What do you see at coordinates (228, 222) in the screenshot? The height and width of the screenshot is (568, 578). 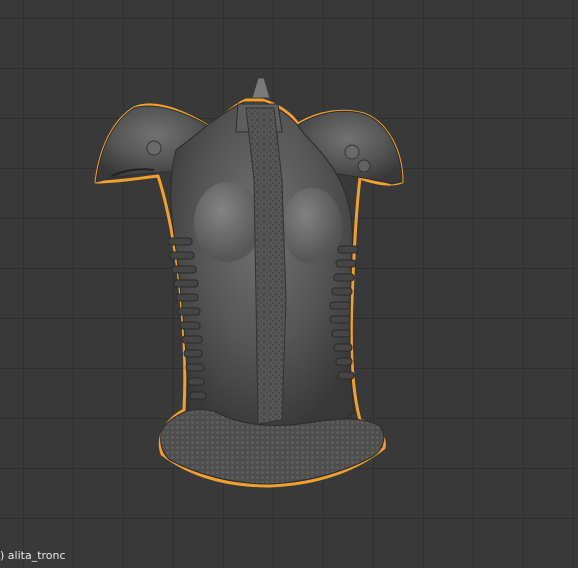 I see `left-breast` at bounding box center [228, 222].